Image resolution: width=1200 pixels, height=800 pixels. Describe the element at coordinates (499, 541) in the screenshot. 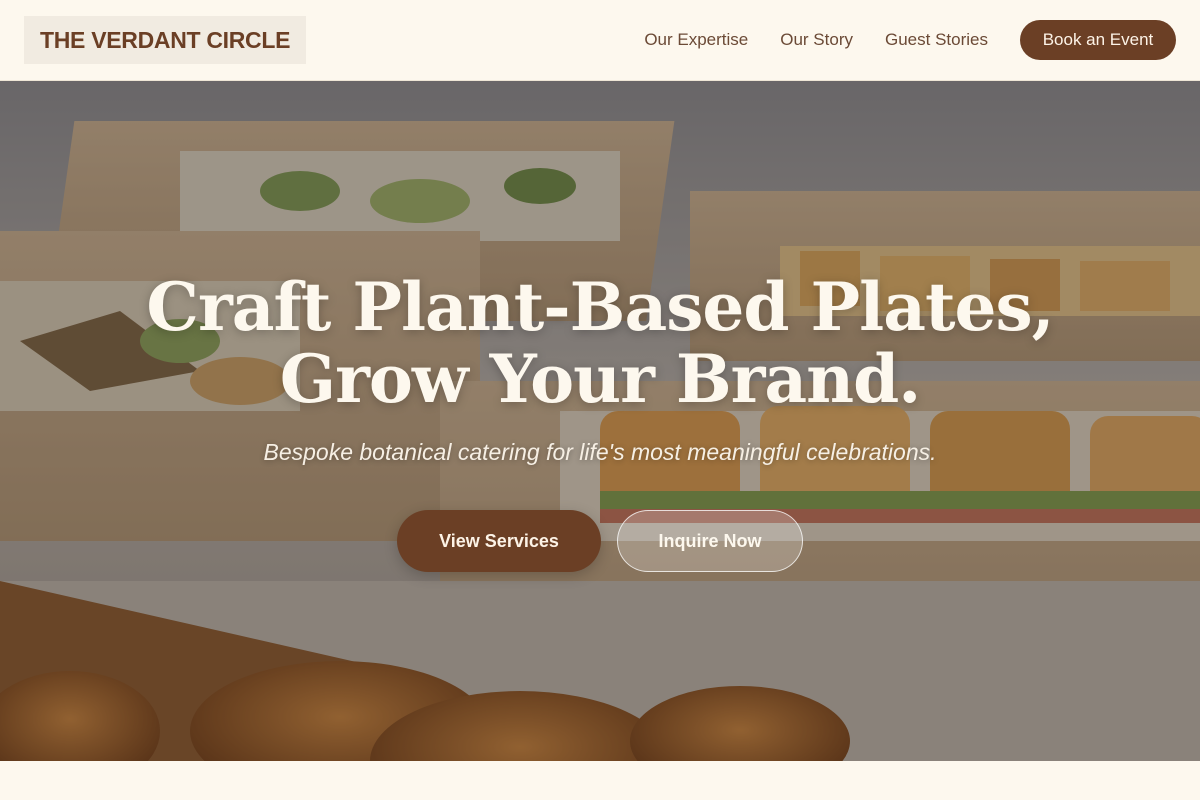

I see `view-services-button: View Services` at that location.